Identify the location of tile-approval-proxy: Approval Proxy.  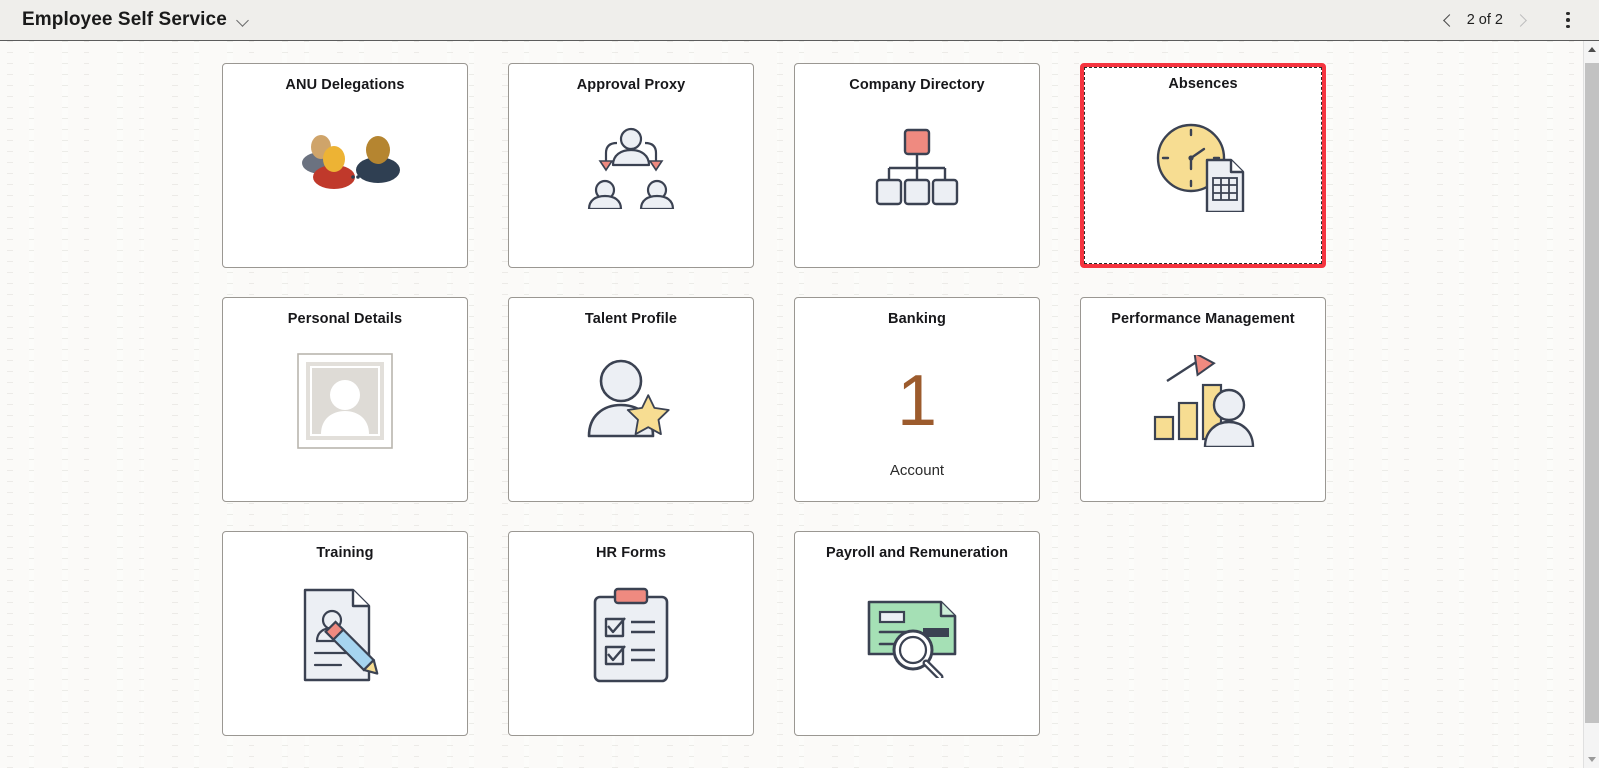
(631, 165).